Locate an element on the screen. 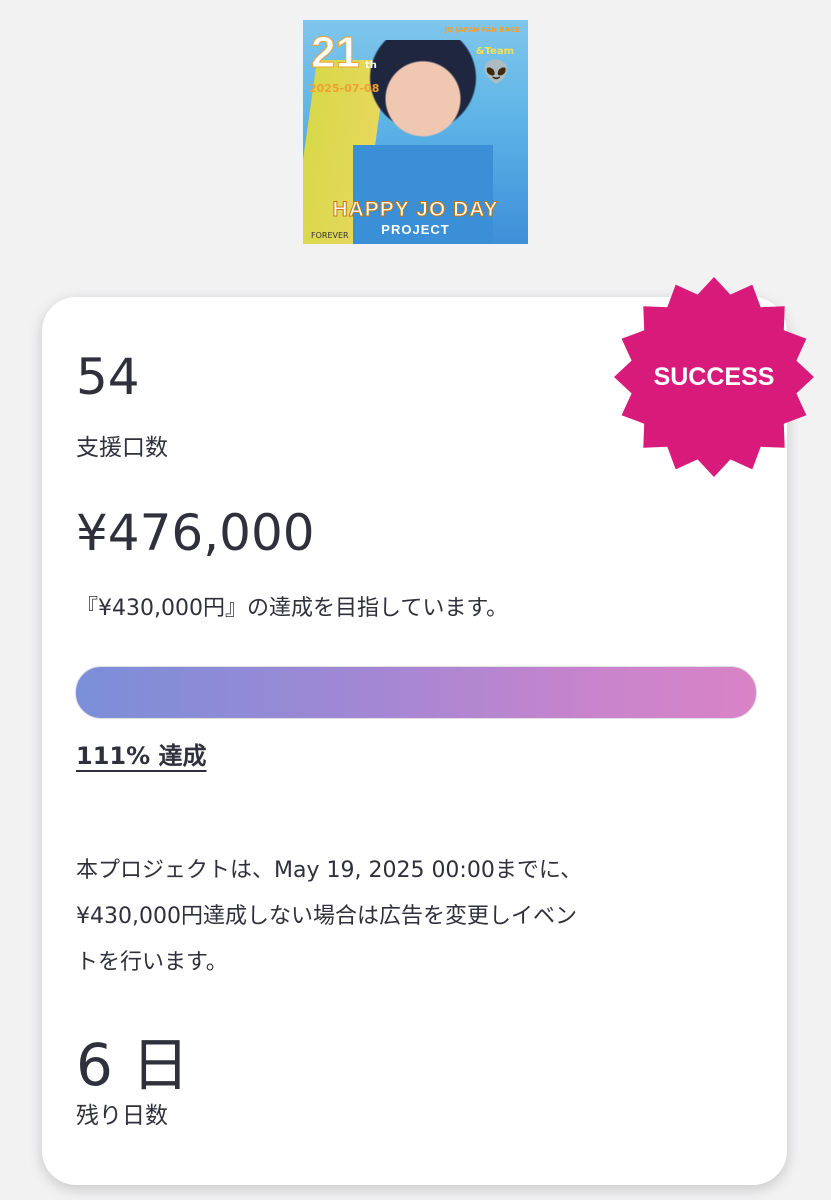  thumbnail-title: HAPPY JO DAY is located at coordinates (415, 210).